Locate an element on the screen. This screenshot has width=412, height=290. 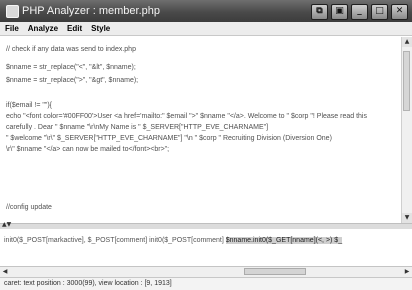
close-icon: ✕ is located at coordinates (399, 12).